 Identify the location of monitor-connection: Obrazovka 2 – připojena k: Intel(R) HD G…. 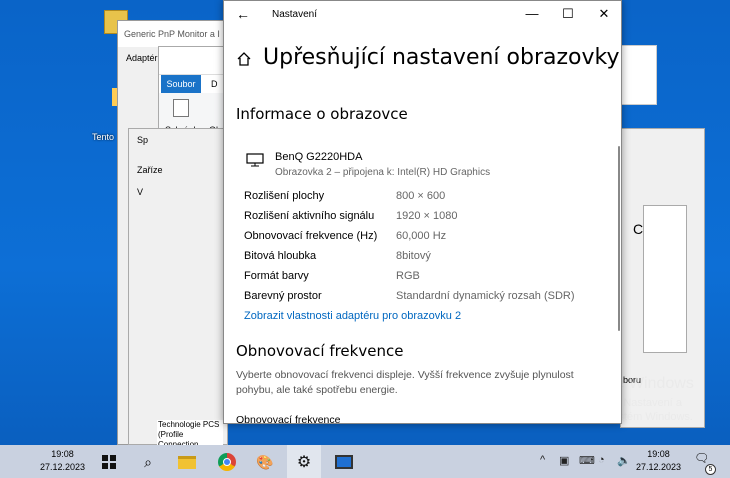
(383, 172).